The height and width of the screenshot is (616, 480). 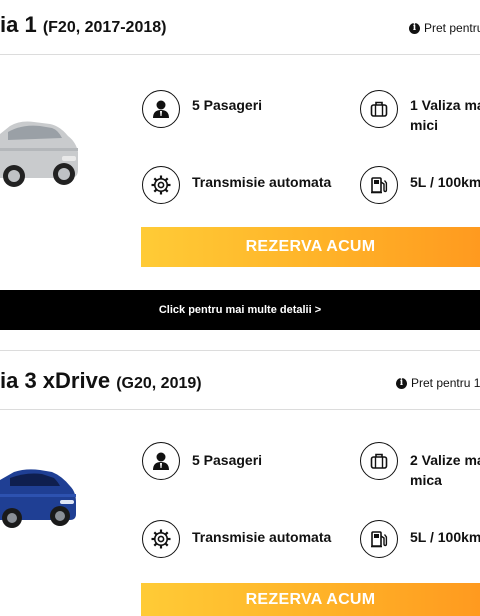 What do you see at coordinates (445, 115) in the screenshot?
I see `luggage-text: 1 Valiza ma mici` at bounding box center [445, 115].